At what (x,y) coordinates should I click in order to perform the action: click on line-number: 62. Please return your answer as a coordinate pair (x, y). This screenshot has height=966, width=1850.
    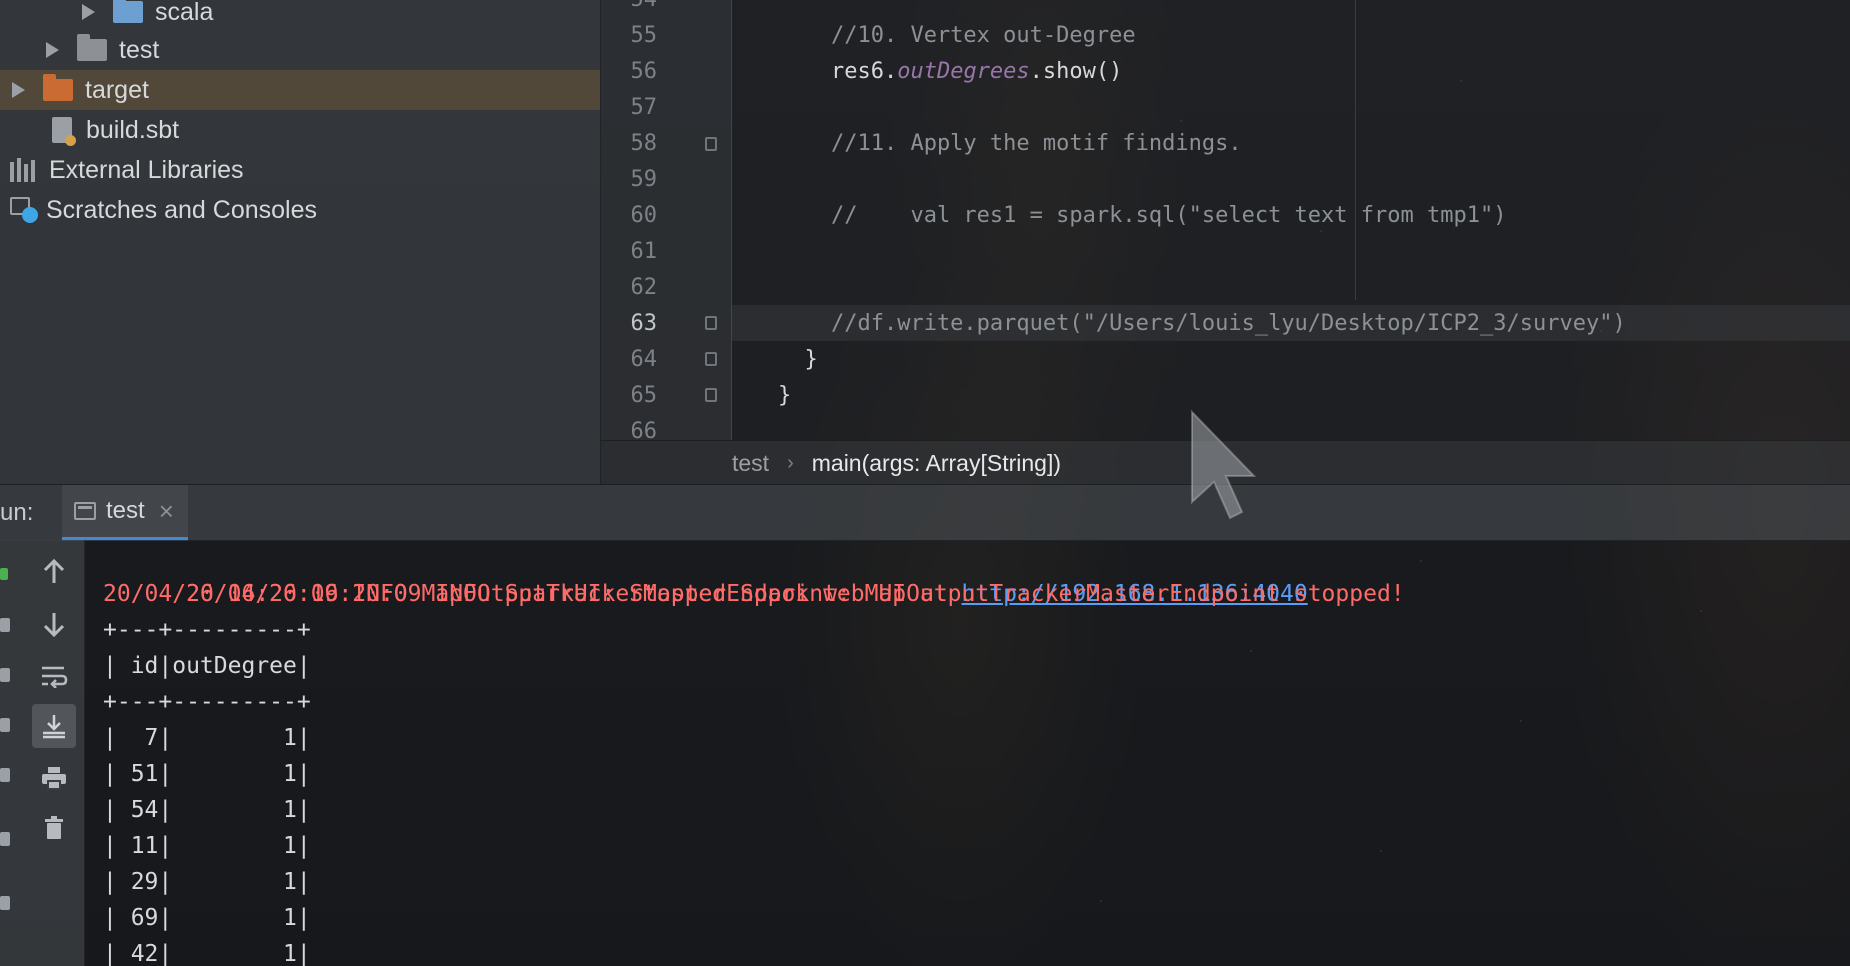
    Looking at the image, I should click on (629, 288).